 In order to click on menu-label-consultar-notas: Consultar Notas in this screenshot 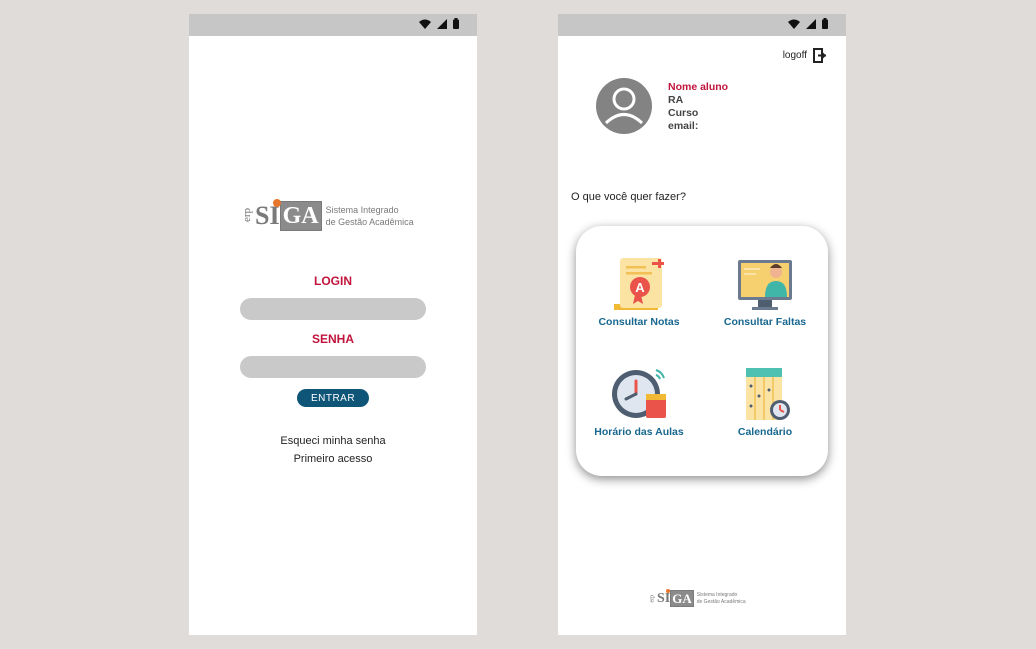, I will do `click(639, 322)`.